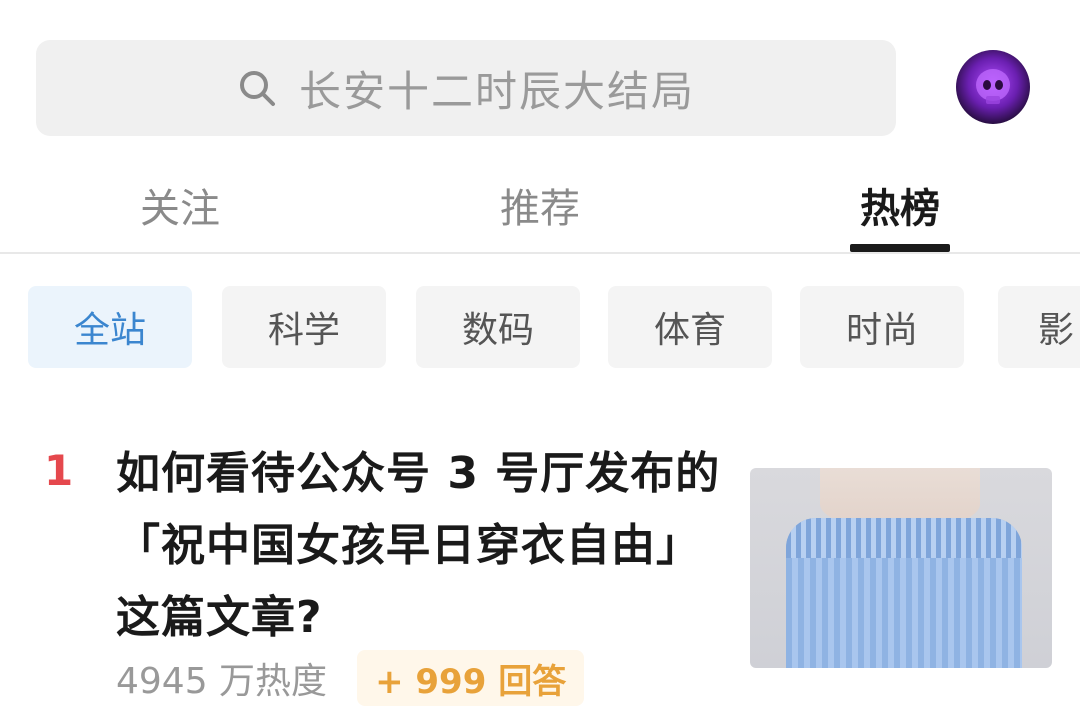 The image size is (1080, 715). I want to click on category-chip-fashion: 时尚, so click(882, 327).